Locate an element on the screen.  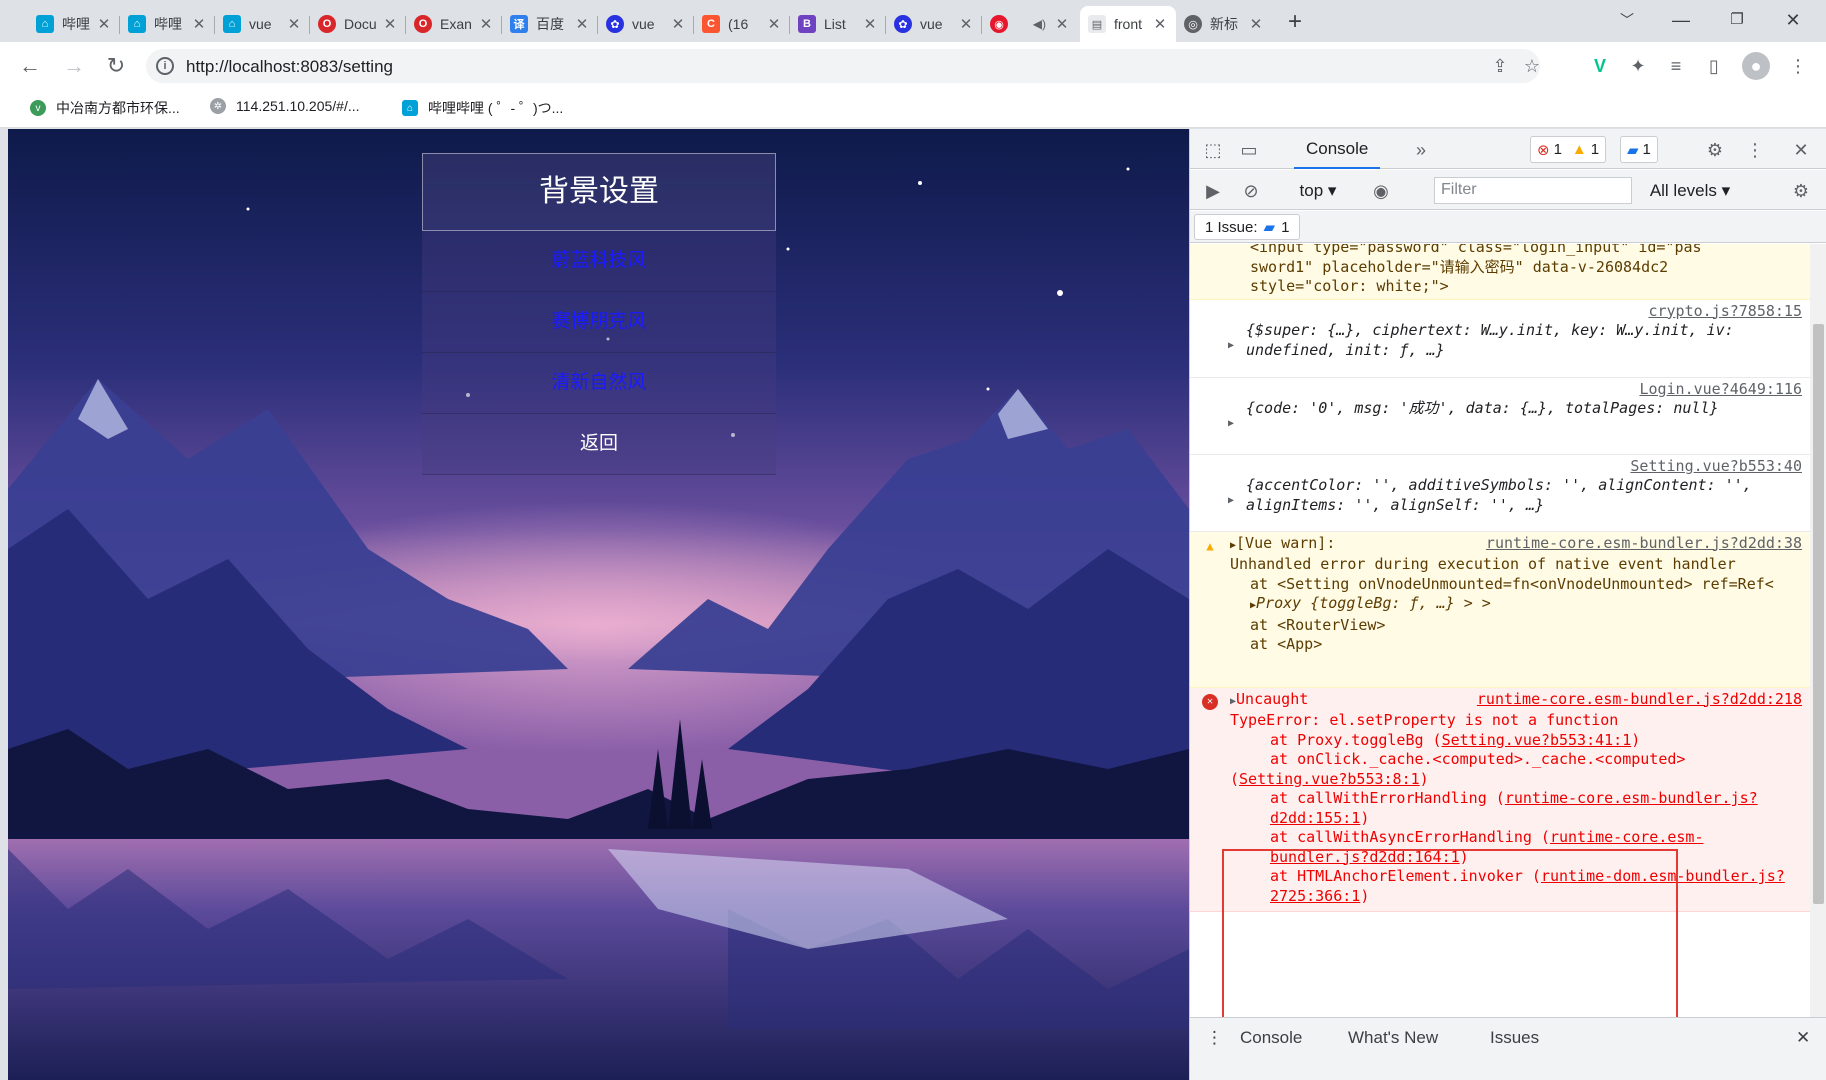
console-scrollbar is located at coordinates (1818, 630).